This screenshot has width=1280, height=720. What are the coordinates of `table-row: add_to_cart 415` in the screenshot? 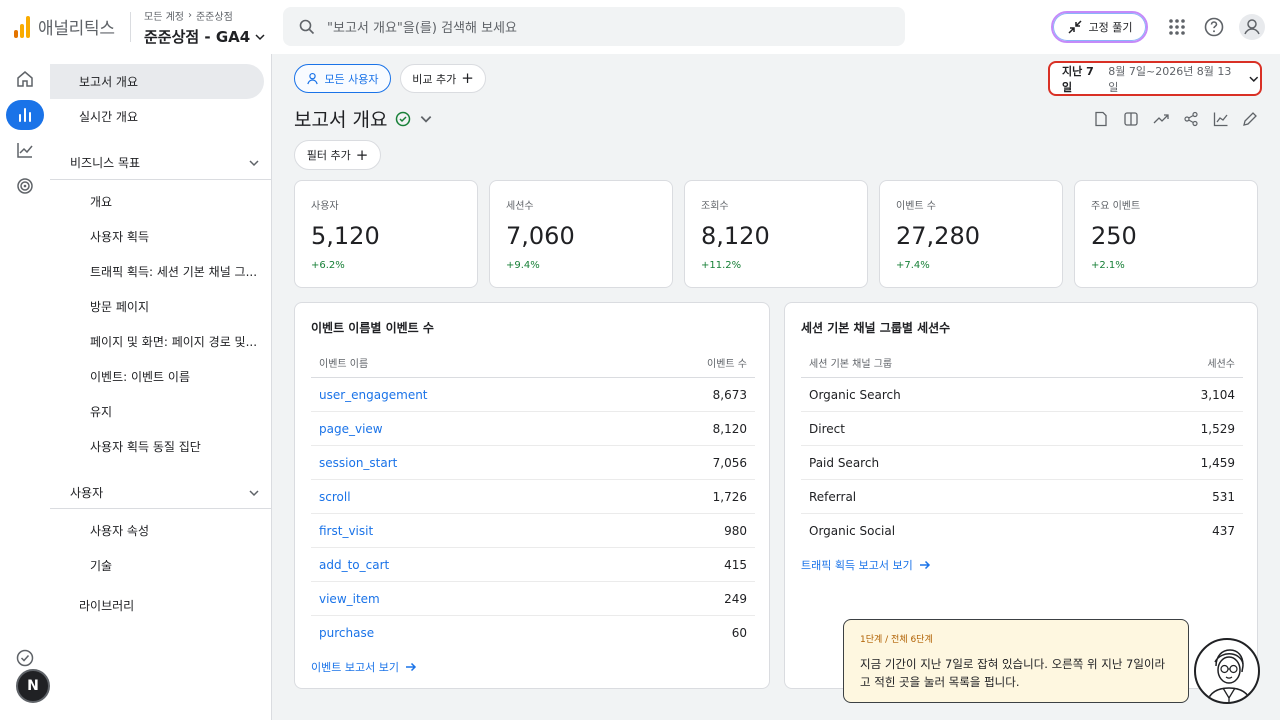 It's located at (533, 565).